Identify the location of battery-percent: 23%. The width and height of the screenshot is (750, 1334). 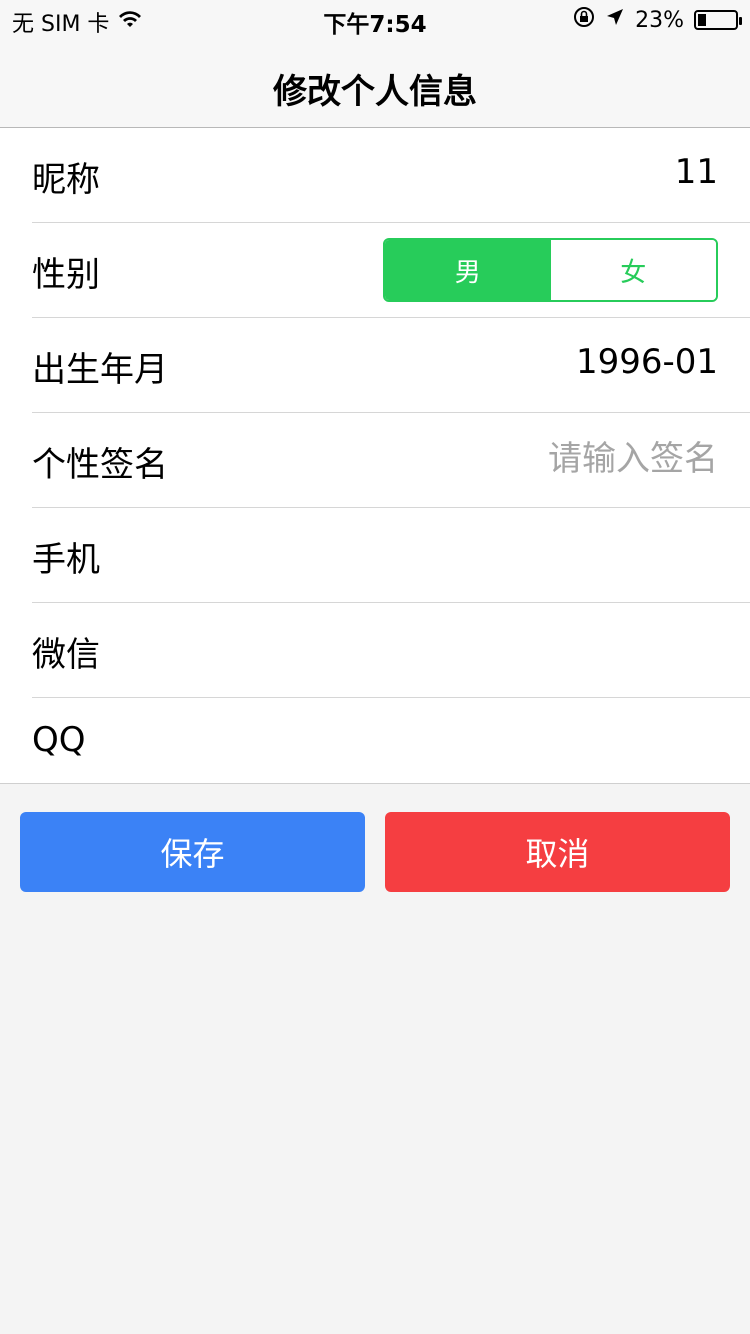
(659, 20).